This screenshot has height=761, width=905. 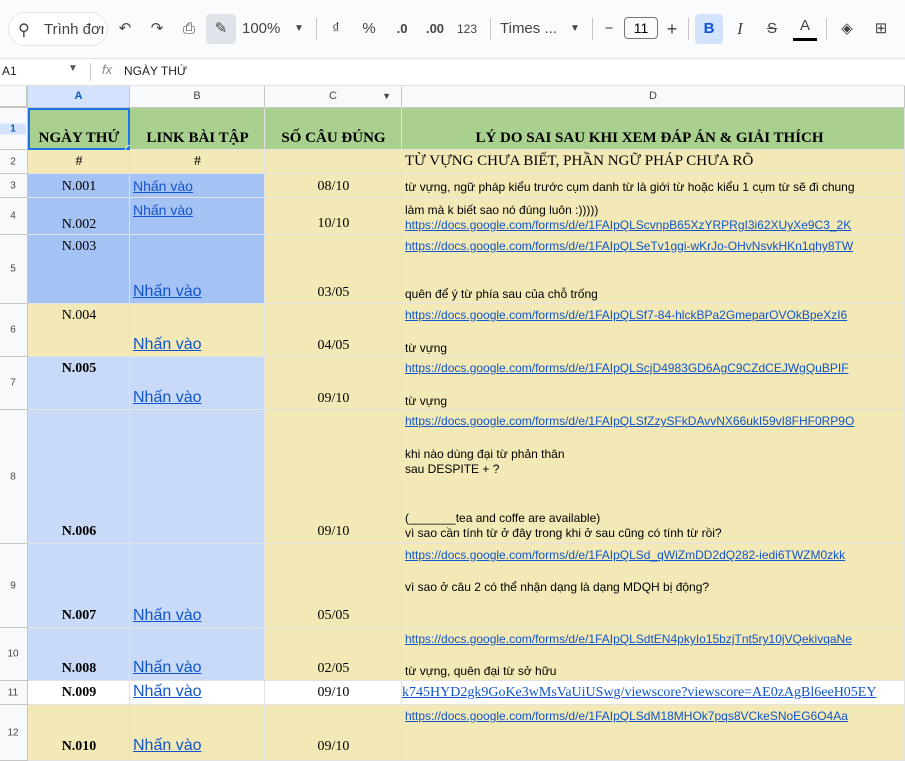 I want to click on cell-a1: NGÀY THỨ, so click(x=79, y=129).